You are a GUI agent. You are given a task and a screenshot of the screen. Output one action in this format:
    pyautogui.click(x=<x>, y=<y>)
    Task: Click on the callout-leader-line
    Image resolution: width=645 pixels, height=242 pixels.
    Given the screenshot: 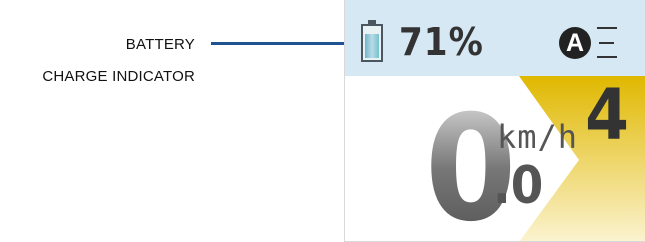 What is the action you would take?
    pyautogui.click(x=284, y=43)
    